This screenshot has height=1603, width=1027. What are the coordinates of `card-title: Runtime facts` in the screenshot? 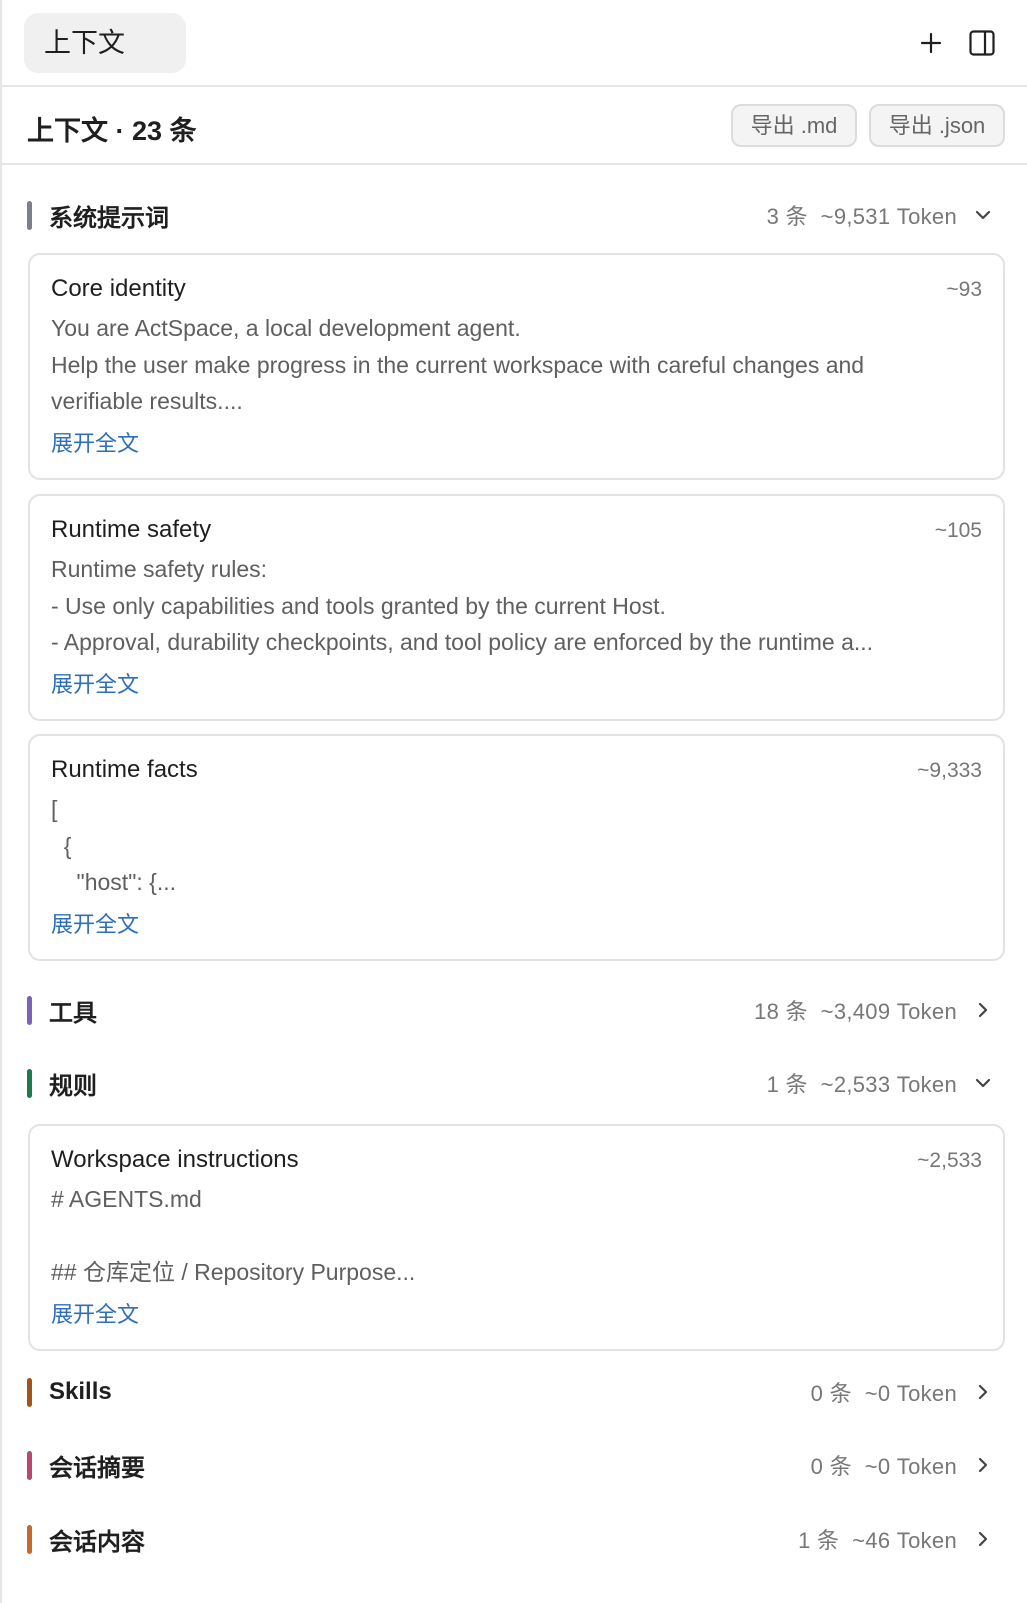 It's located at (124, 769).